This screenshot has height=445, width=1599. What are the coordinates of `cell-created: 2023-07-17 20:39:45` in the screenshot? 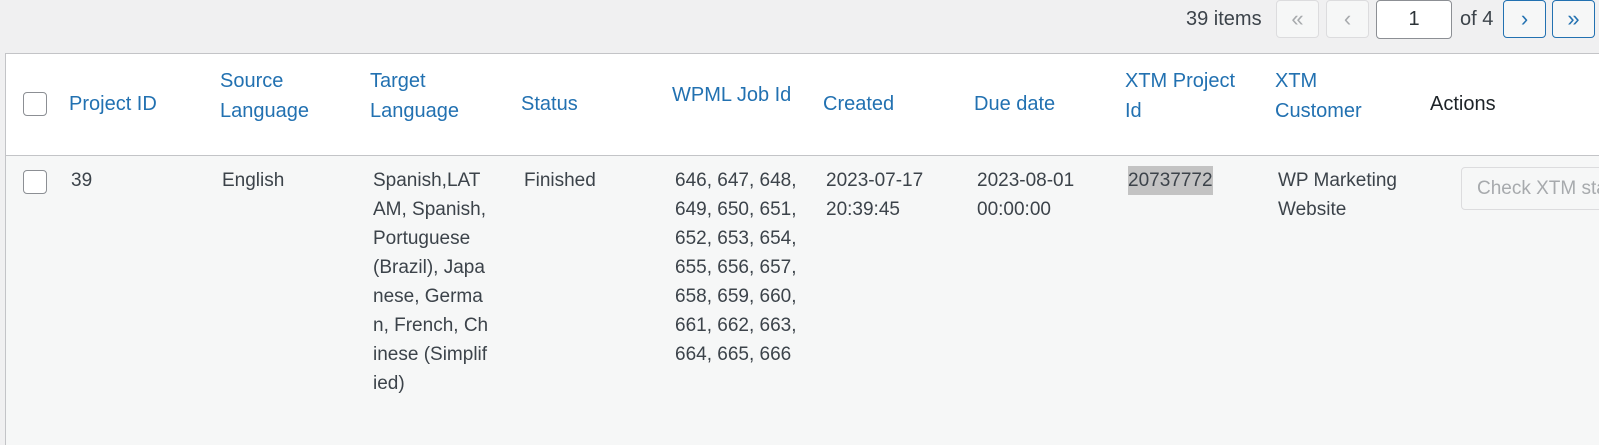 It's located at (875, 195).